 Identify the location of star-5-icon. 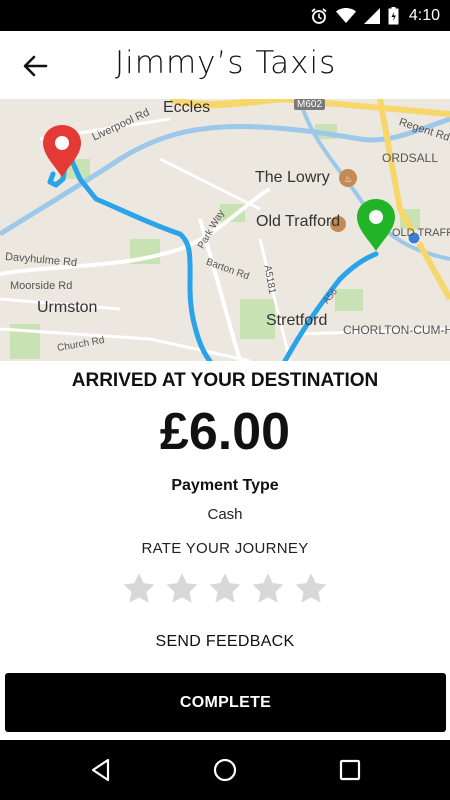
(311, 589).